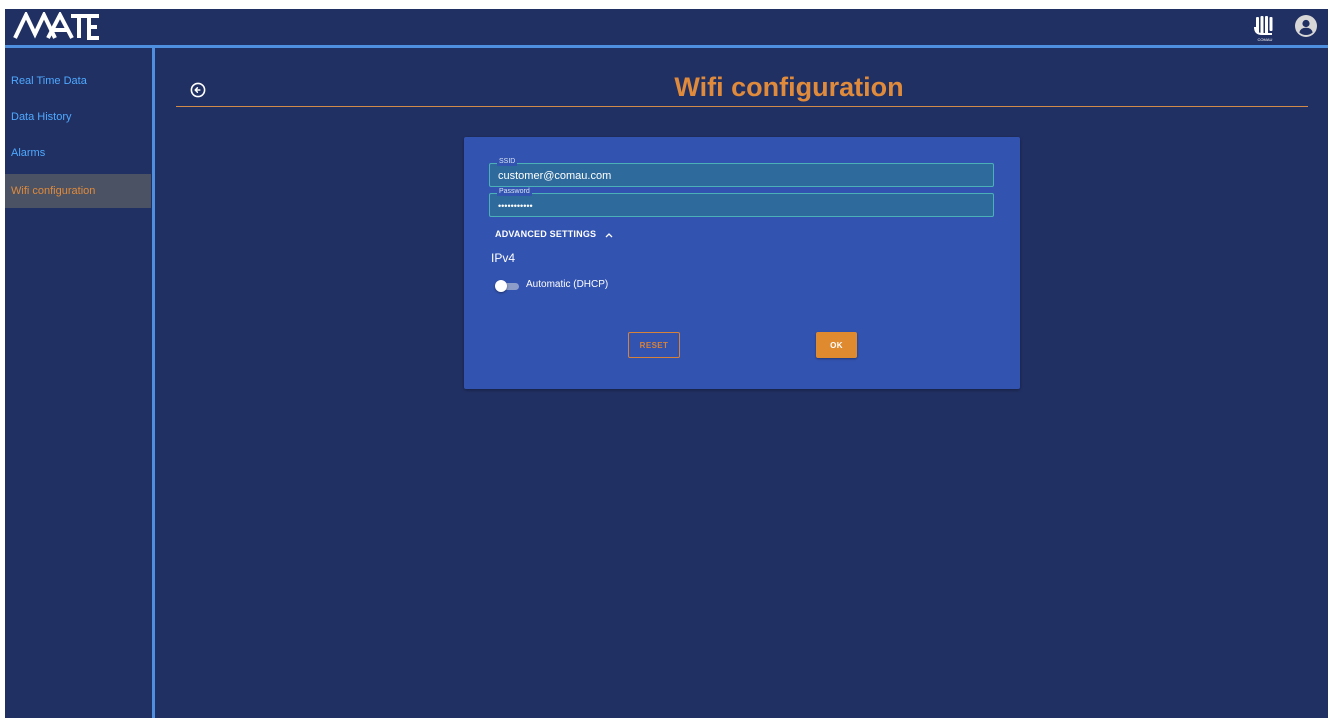 Image resolution: width=1333 pixels, height=718 pixels. I want to click on reset-button: RESET, so click(654, 345).